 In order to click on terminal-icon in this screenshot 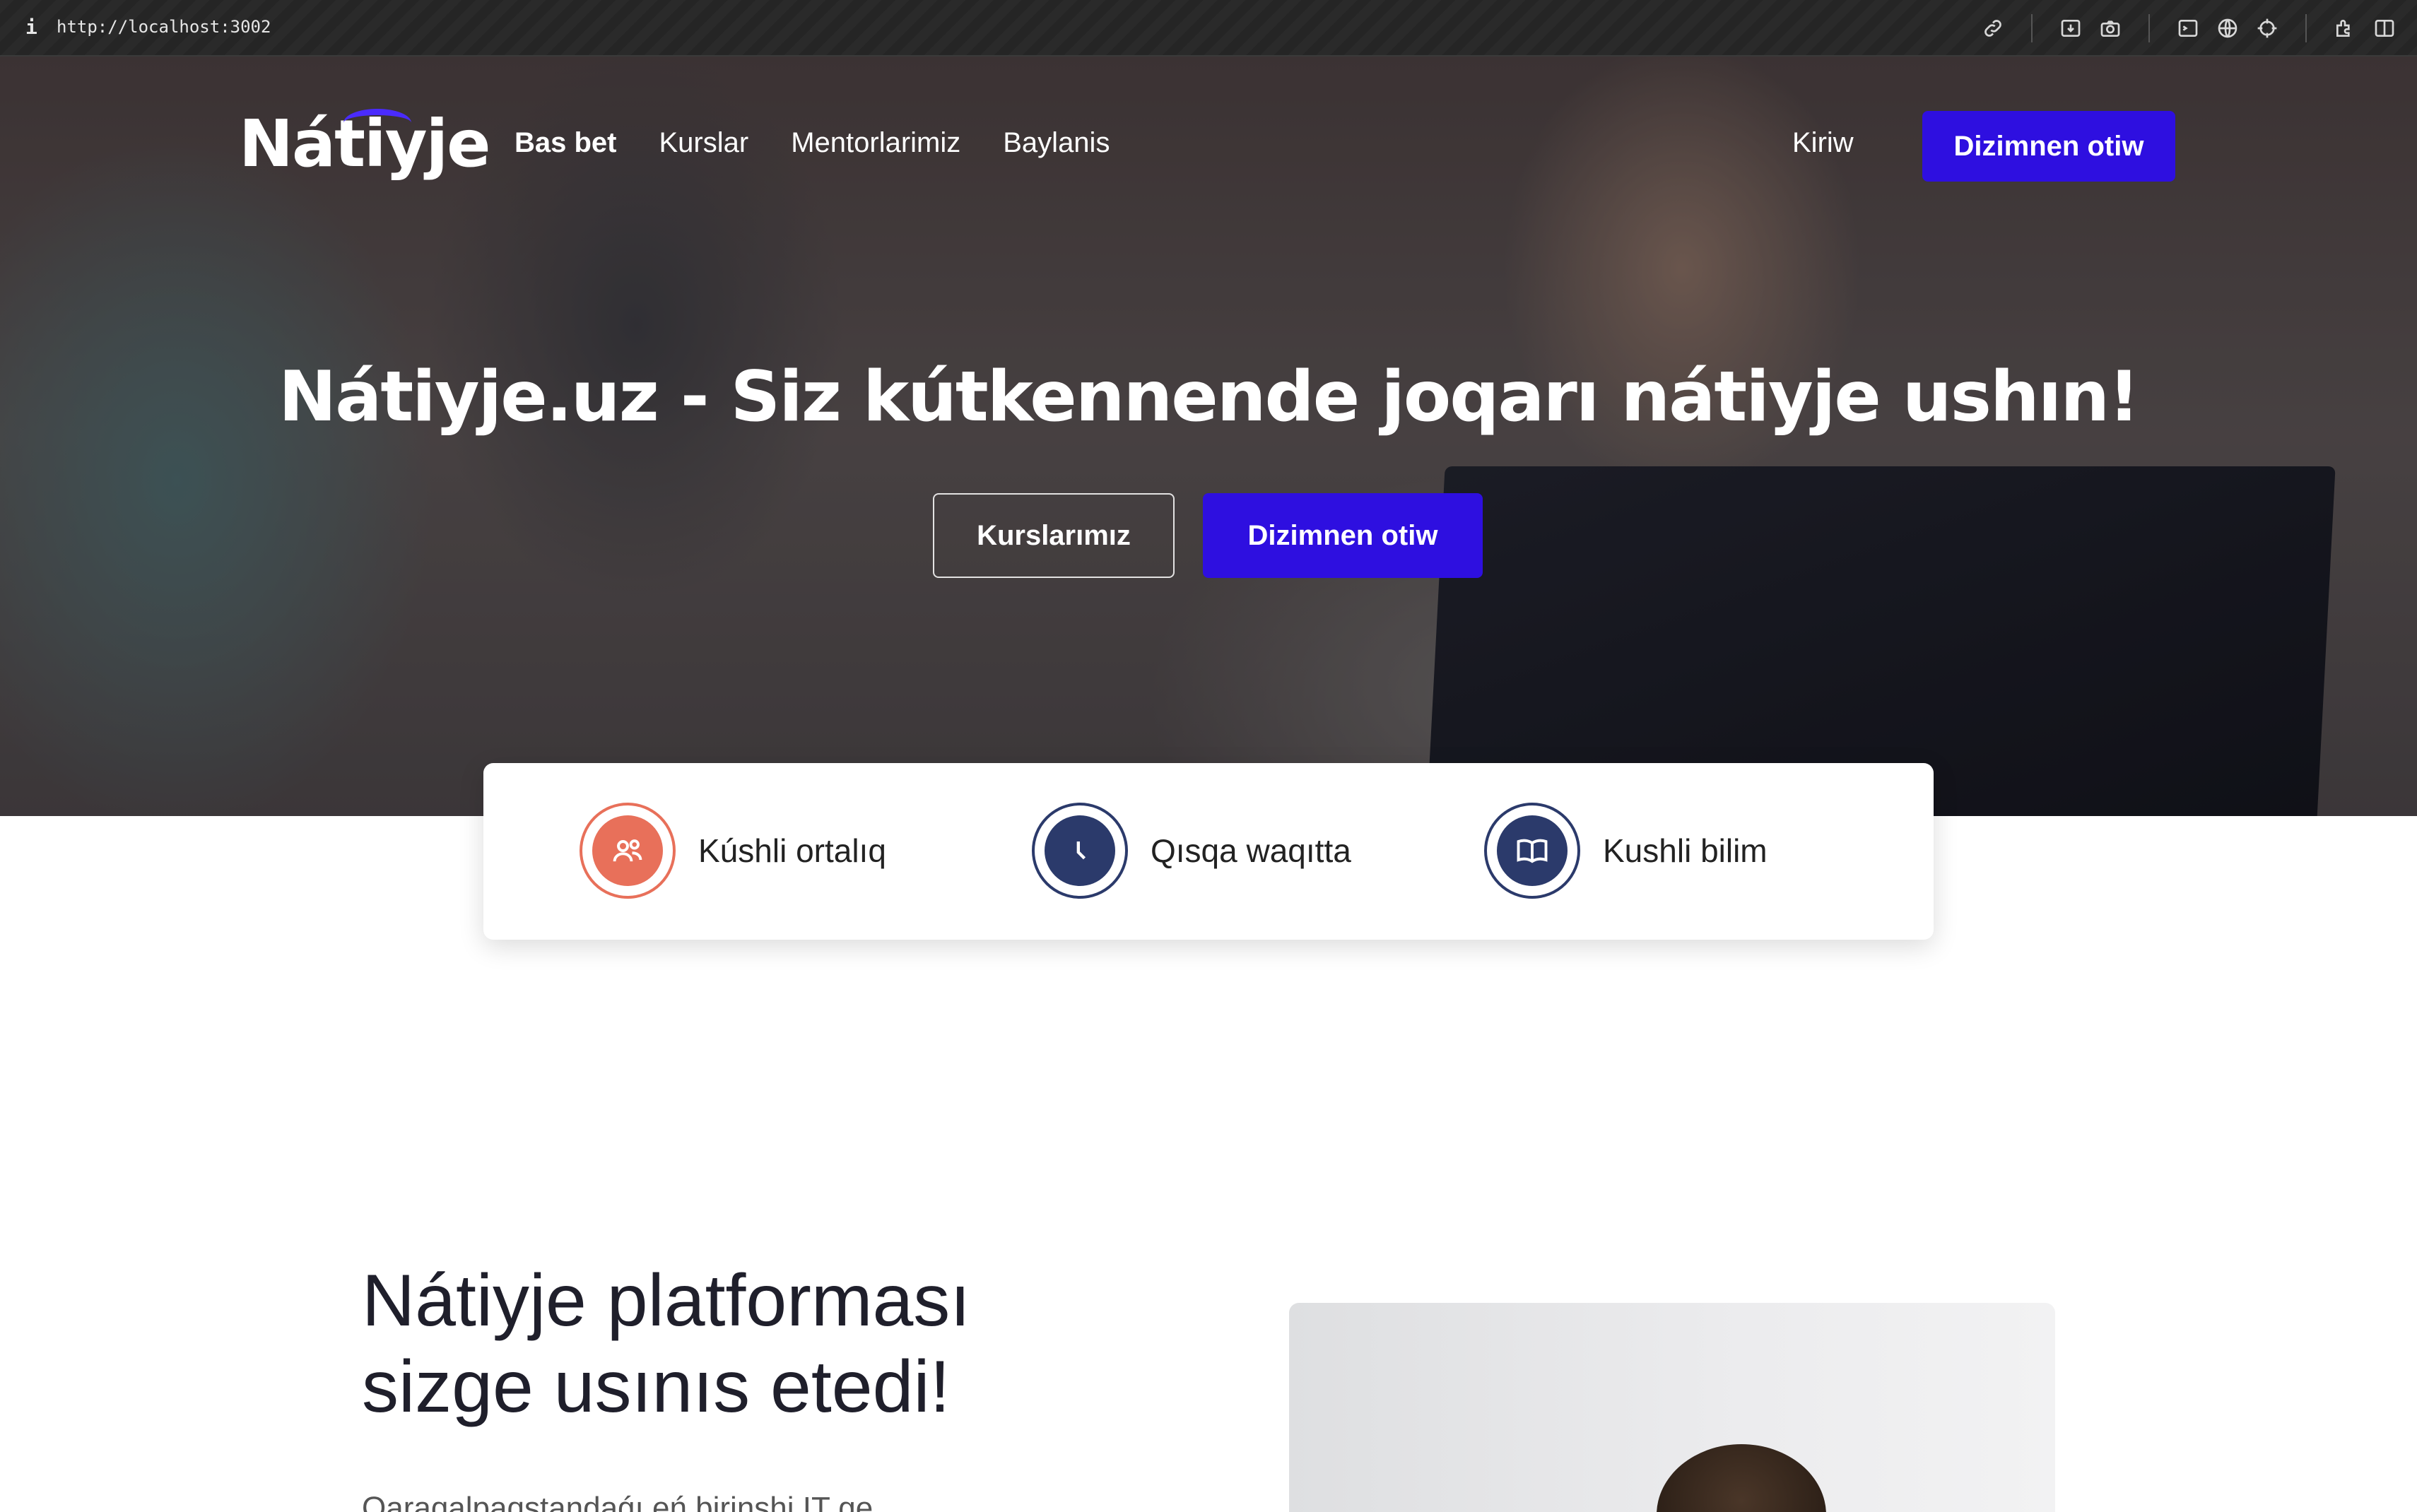, I will do `click(2188, 29)`.